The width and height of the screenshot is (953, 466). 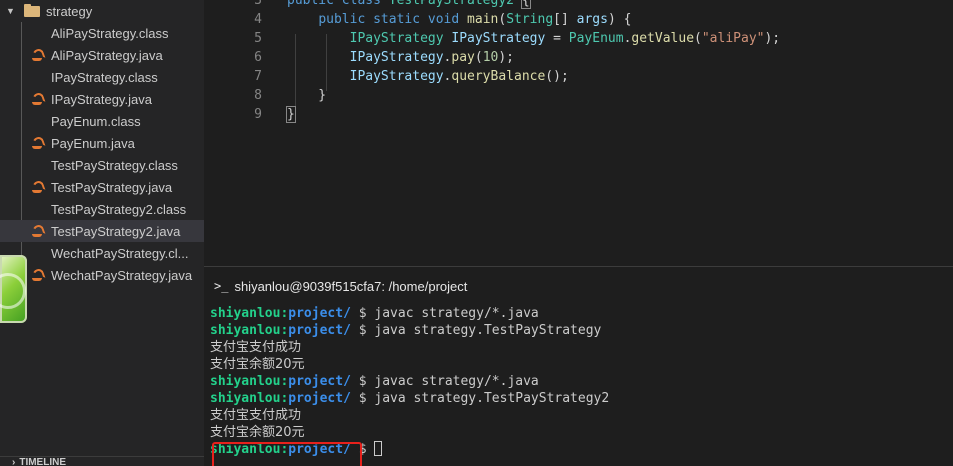 I want to click on file-name: TestPayStrategy2.class, so click(x=119, y=209).